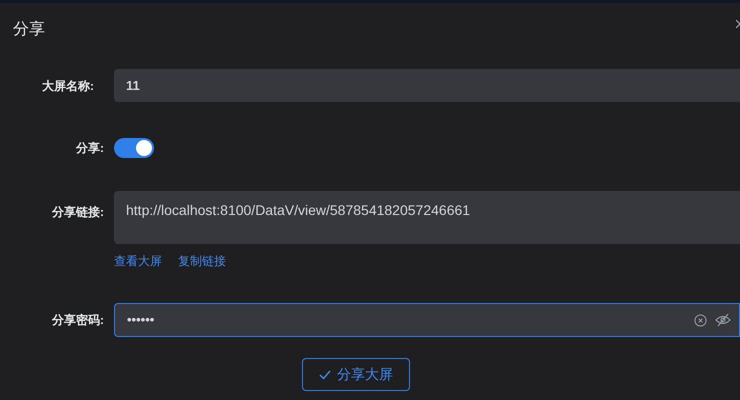 The height and width of the screenshot is (400, 740). I want to click on password-field: ••••••, so click(427, 320).